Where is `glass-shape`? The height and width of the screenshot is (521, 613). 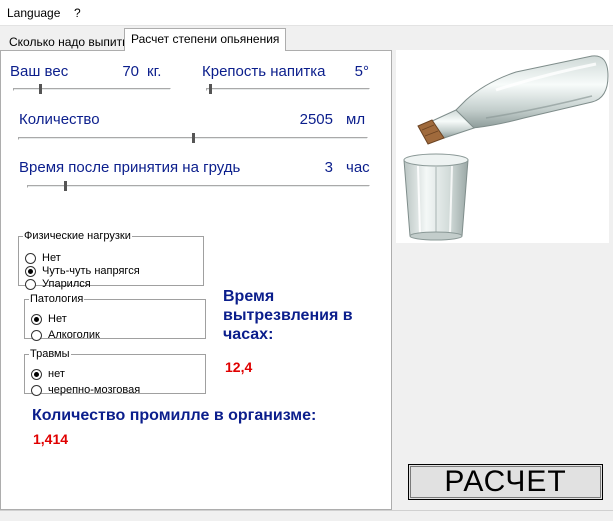 glass-shape is located at coordinates (436, 197).